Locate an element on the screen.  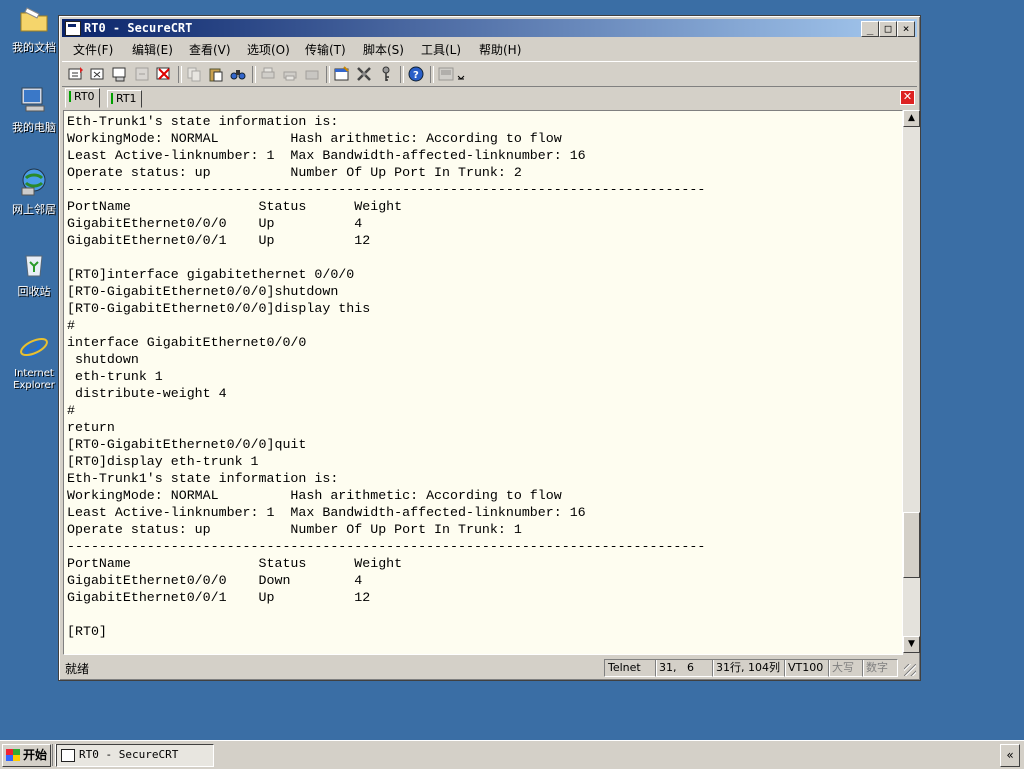
global-options-icon is located at coordinates (364, 74).